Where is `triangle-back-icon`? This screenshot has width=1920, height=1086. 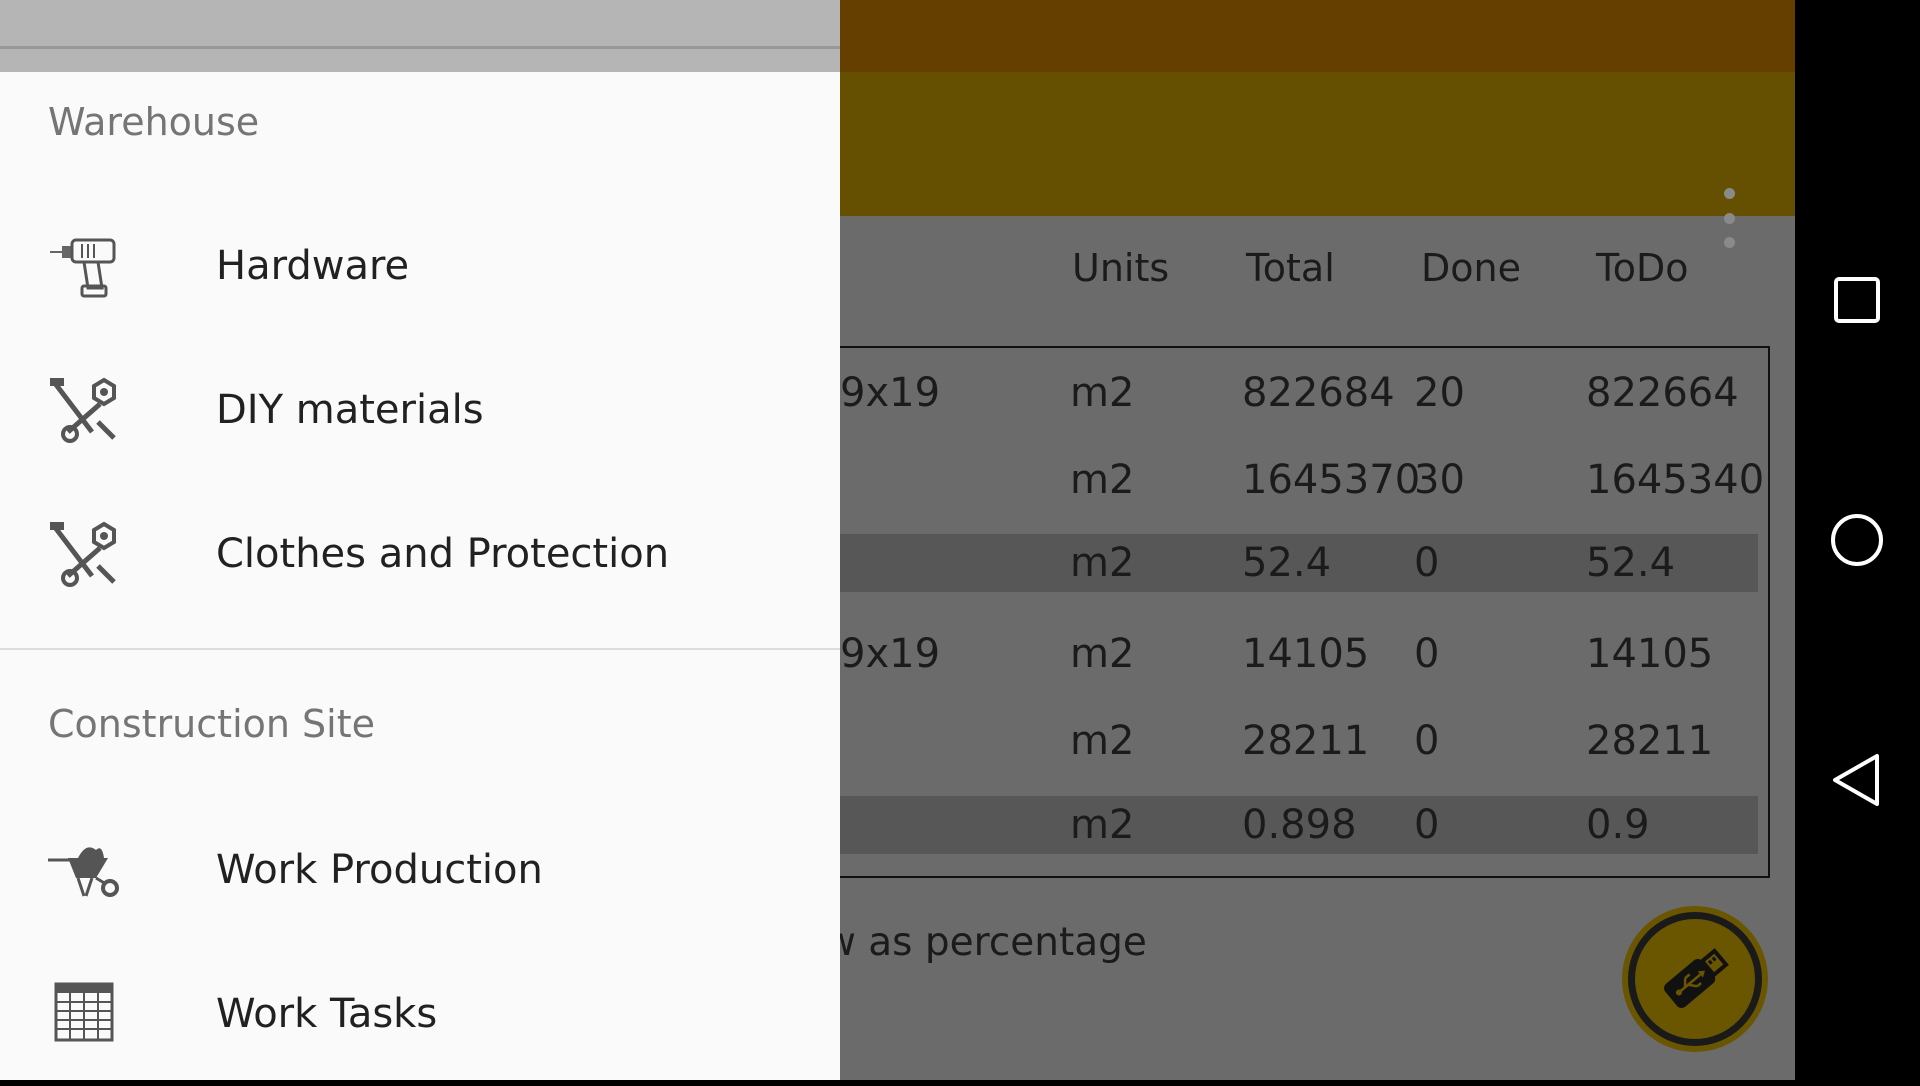
triangle-back-icon is located at coordinates (1856, 780).